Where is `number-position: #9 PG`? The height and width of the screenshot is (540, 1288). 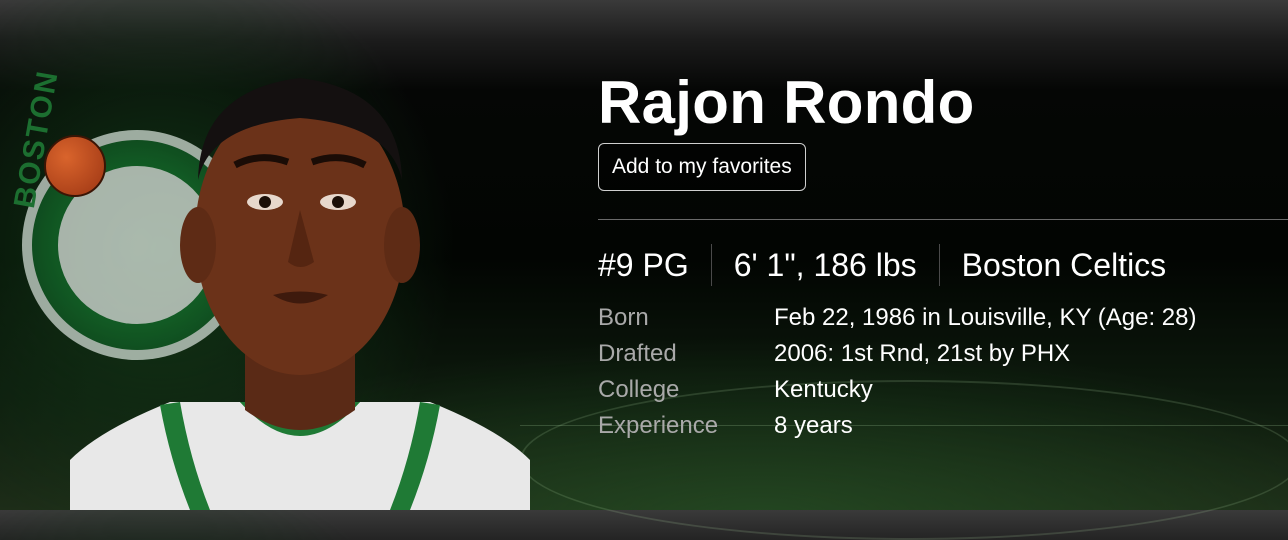
number-position: #9 PG is located at coordinates (643, 264).